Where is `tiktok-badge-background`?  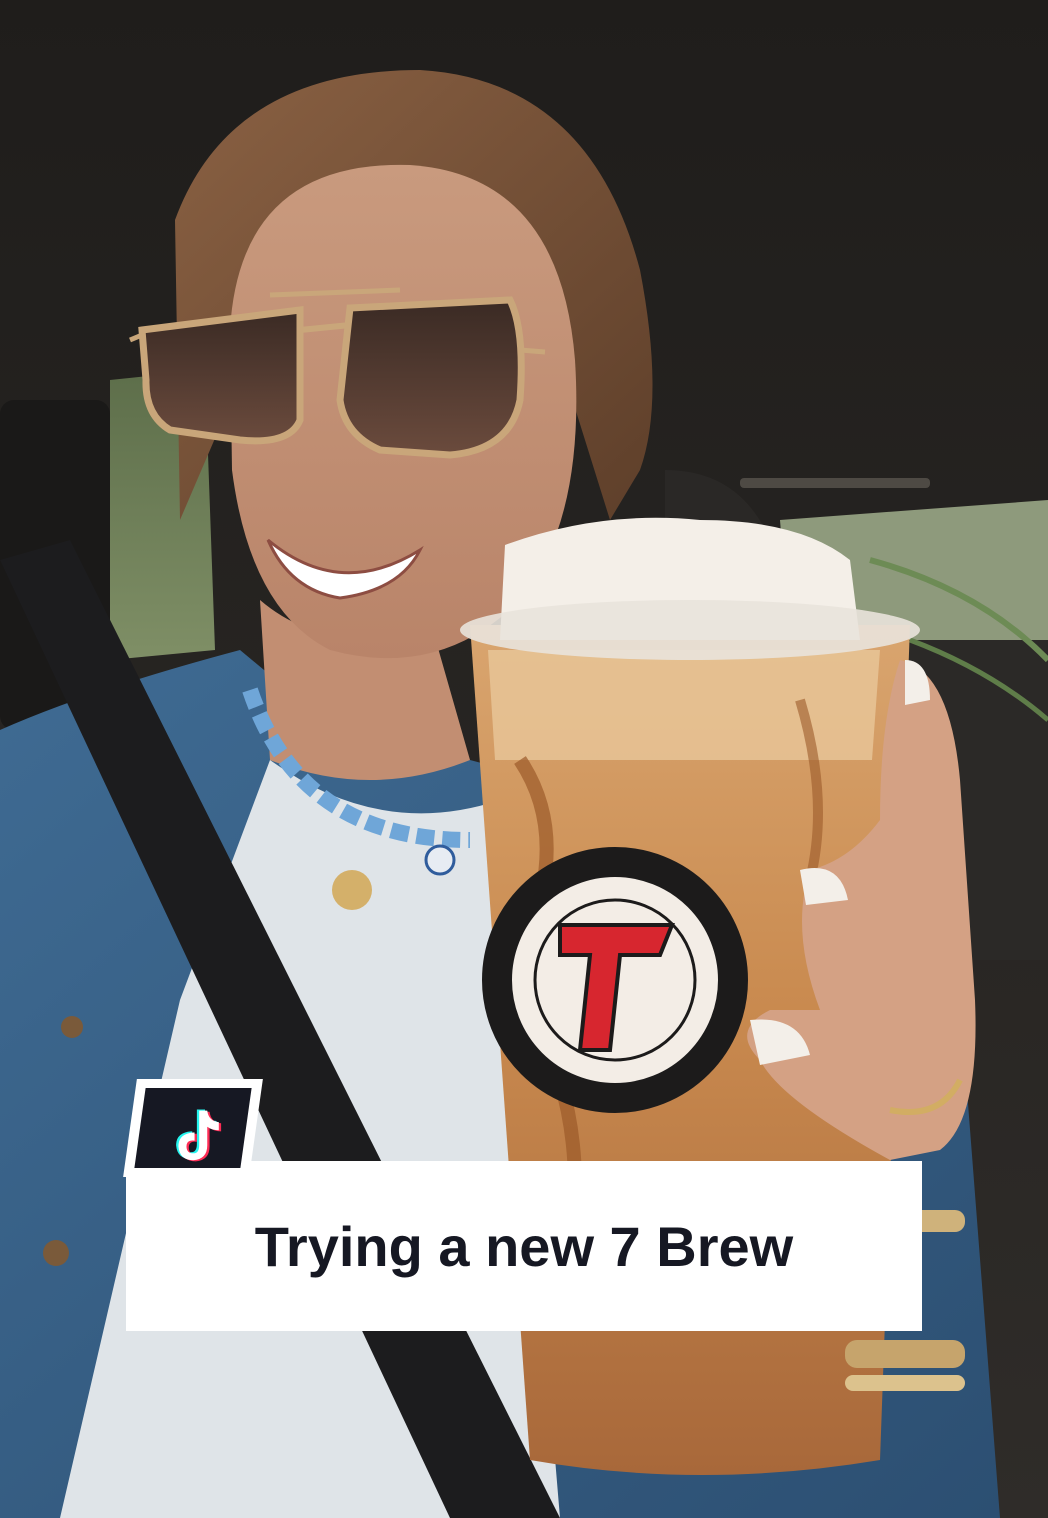 tiktok-badge-background is located at coordinates (193, 1128).